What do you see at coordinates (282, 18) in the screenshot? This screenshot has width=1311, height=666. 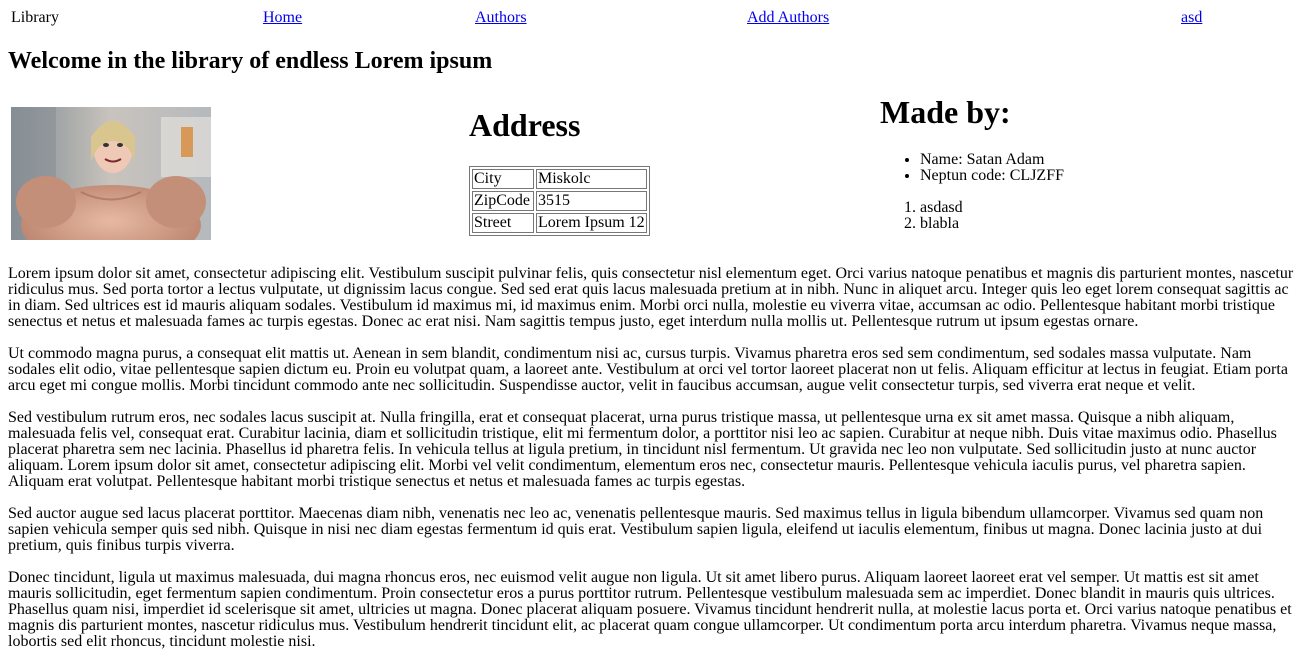 I see `nav-link-home: Home` at bounding box center [282, 18].